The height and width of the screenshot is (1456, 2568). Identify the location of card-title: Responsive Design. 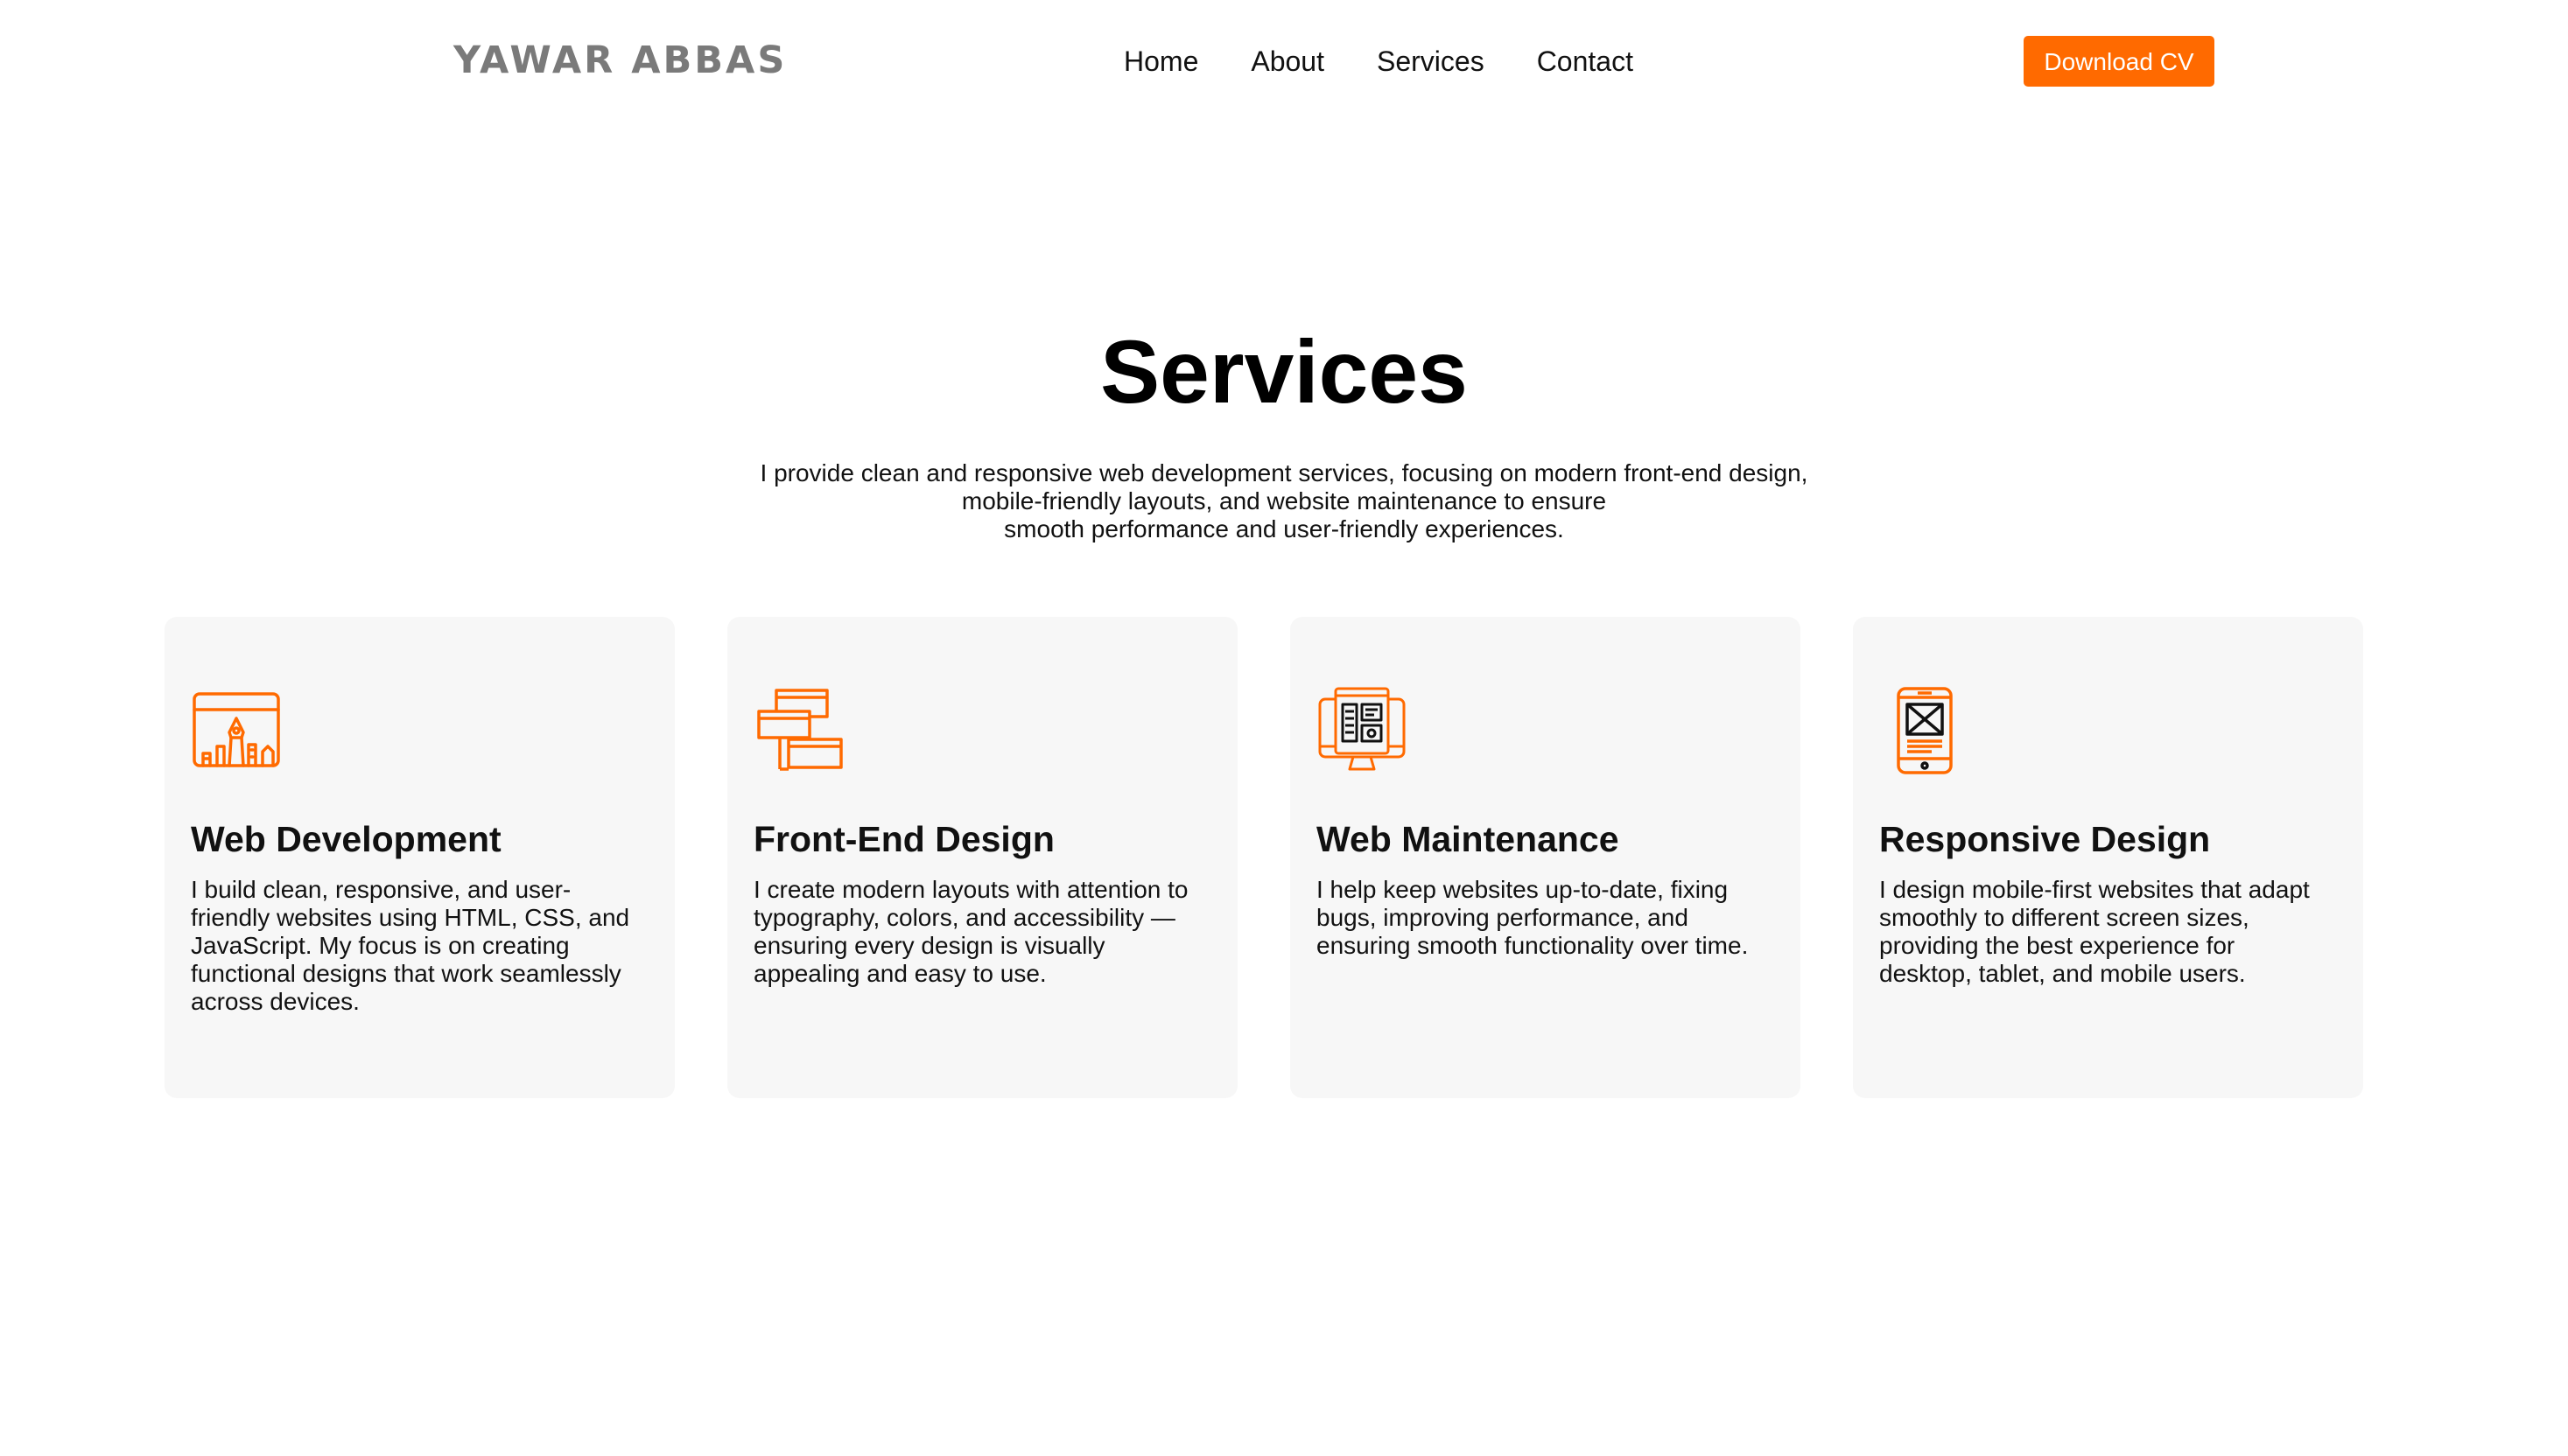
(2045, 839).